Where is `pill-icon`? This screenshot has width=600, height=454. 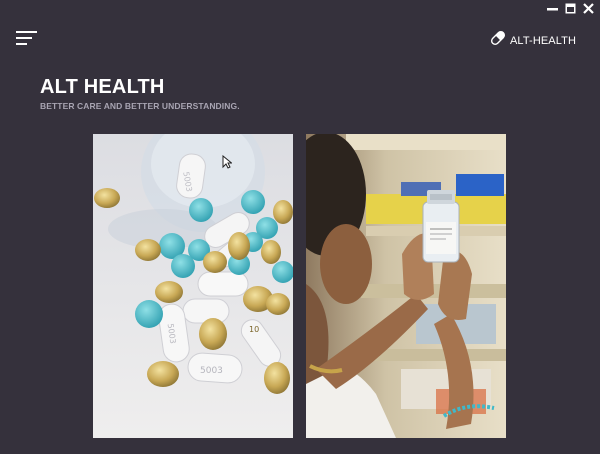
pill-icon is located at coordinates (498, 40).